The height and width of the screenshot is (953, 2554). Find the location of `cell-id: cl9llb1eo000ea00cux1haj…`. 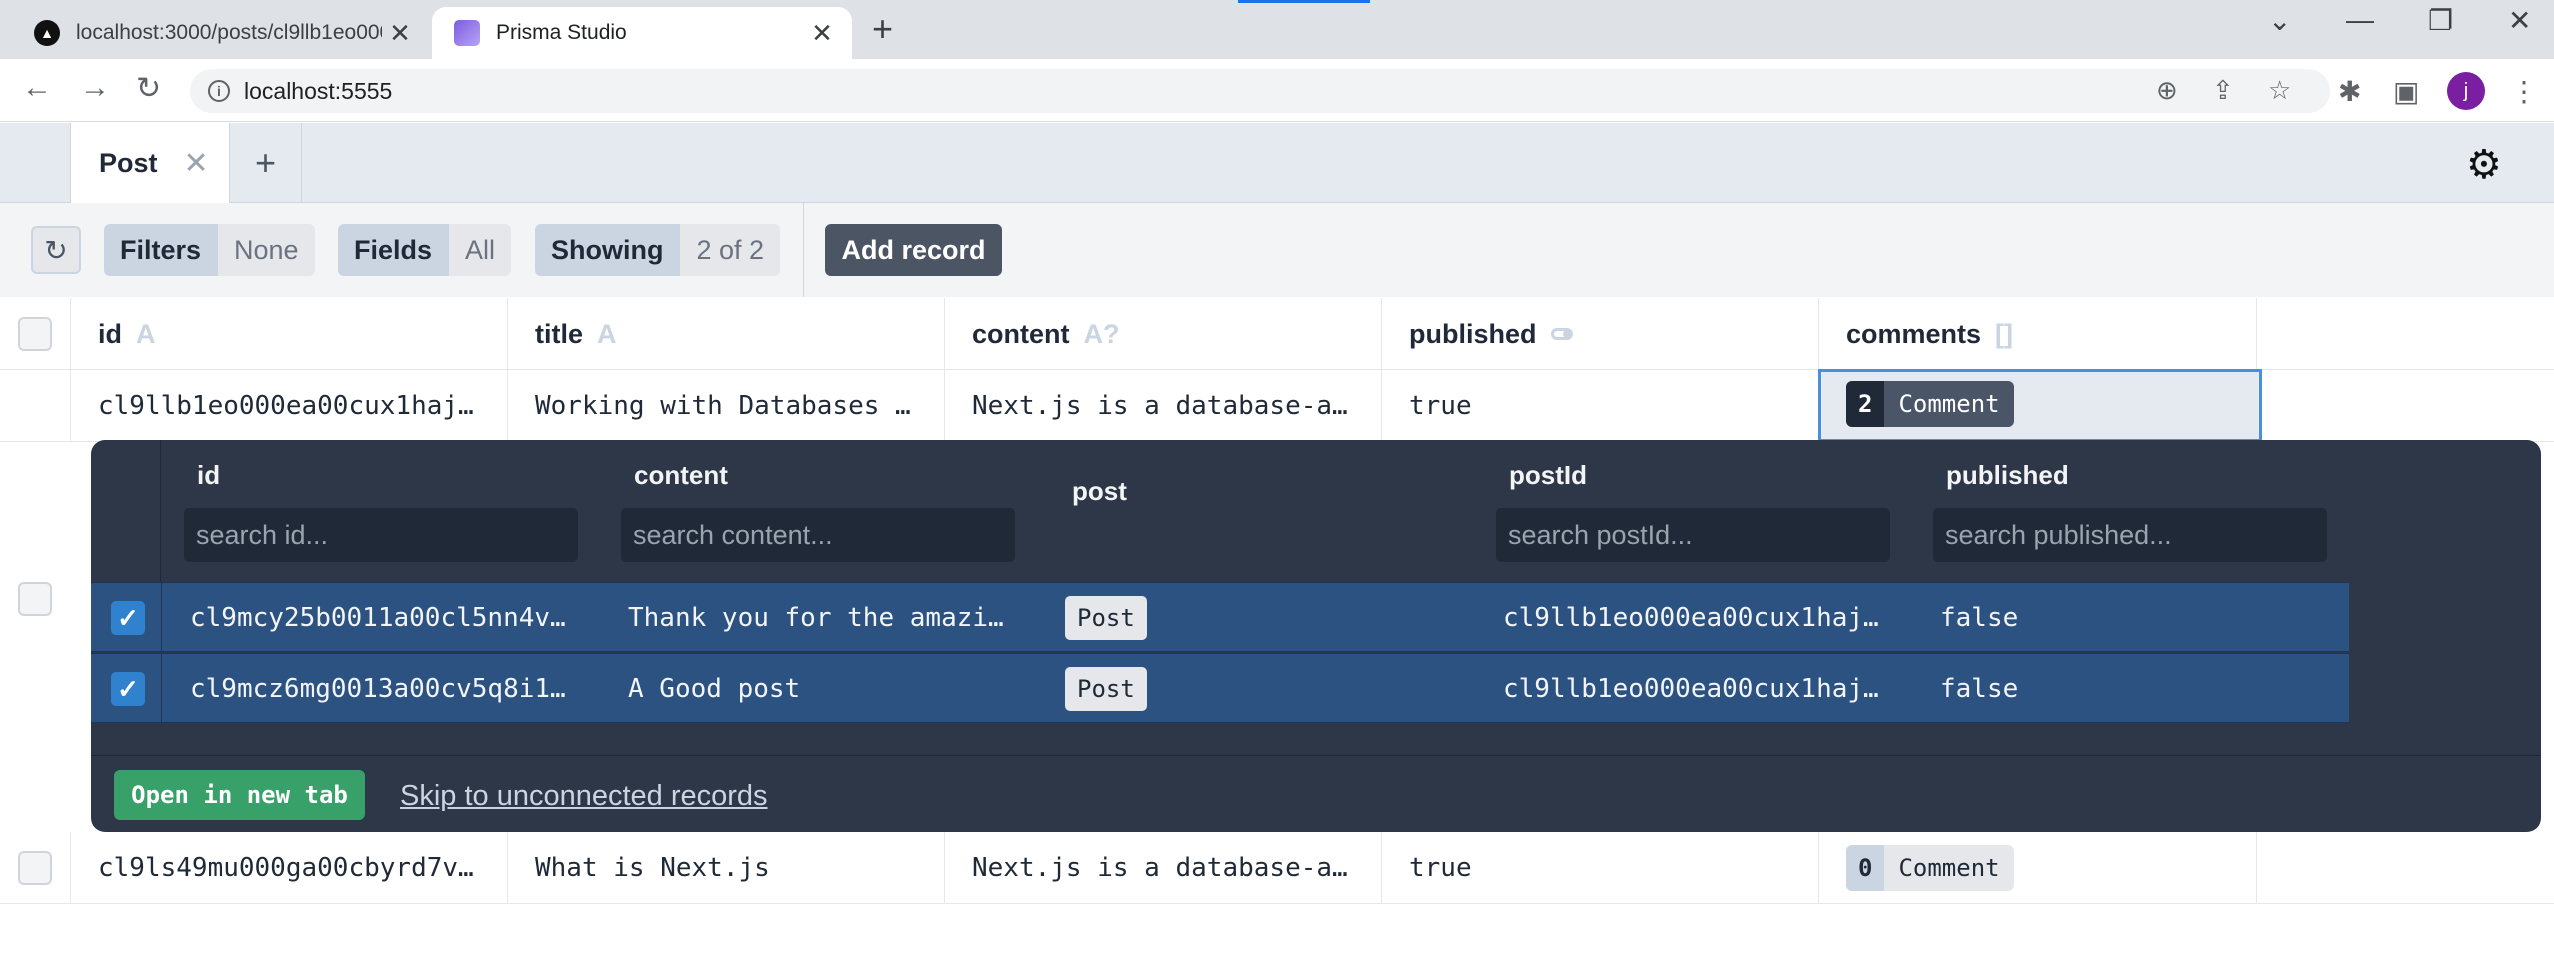

cell-id: cl9llb1eo000ea00cux1haj… is located at coordinates (289, 406).